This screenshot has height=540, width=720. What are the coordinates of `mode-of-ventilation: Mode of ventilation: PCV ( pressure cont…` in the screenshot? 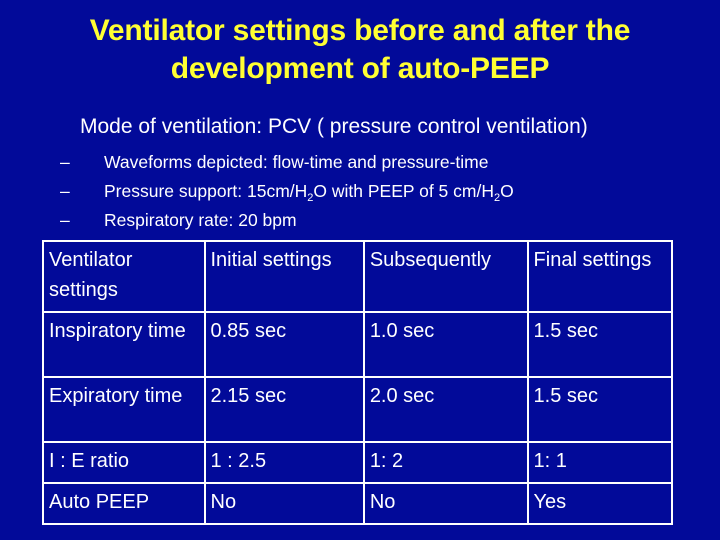 It's located at (334, 126).